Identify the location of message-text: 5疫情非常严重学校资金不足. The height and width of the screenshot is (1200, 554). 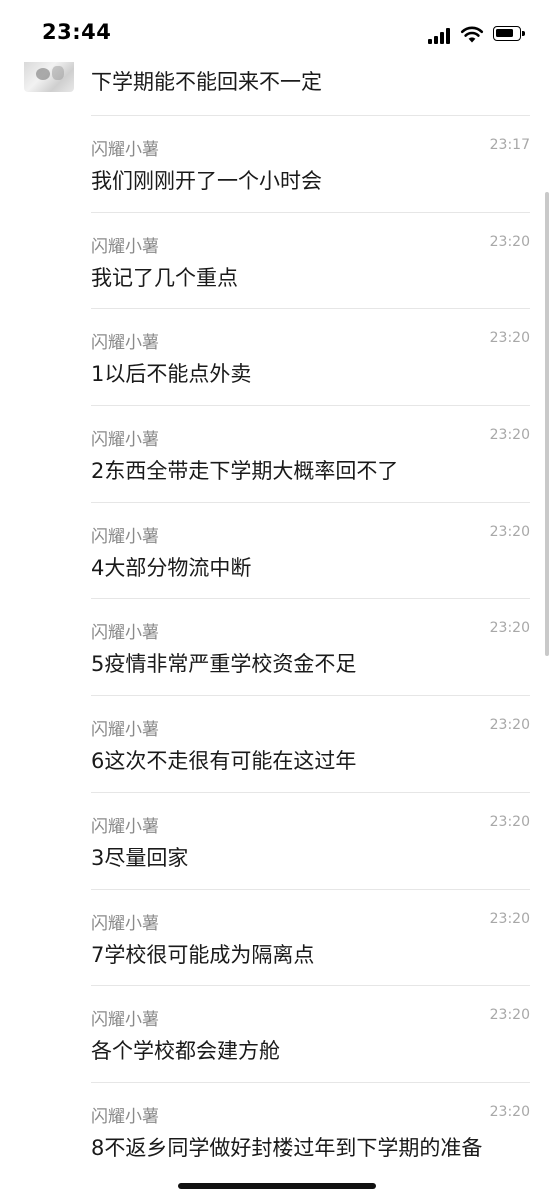
(224, 664).